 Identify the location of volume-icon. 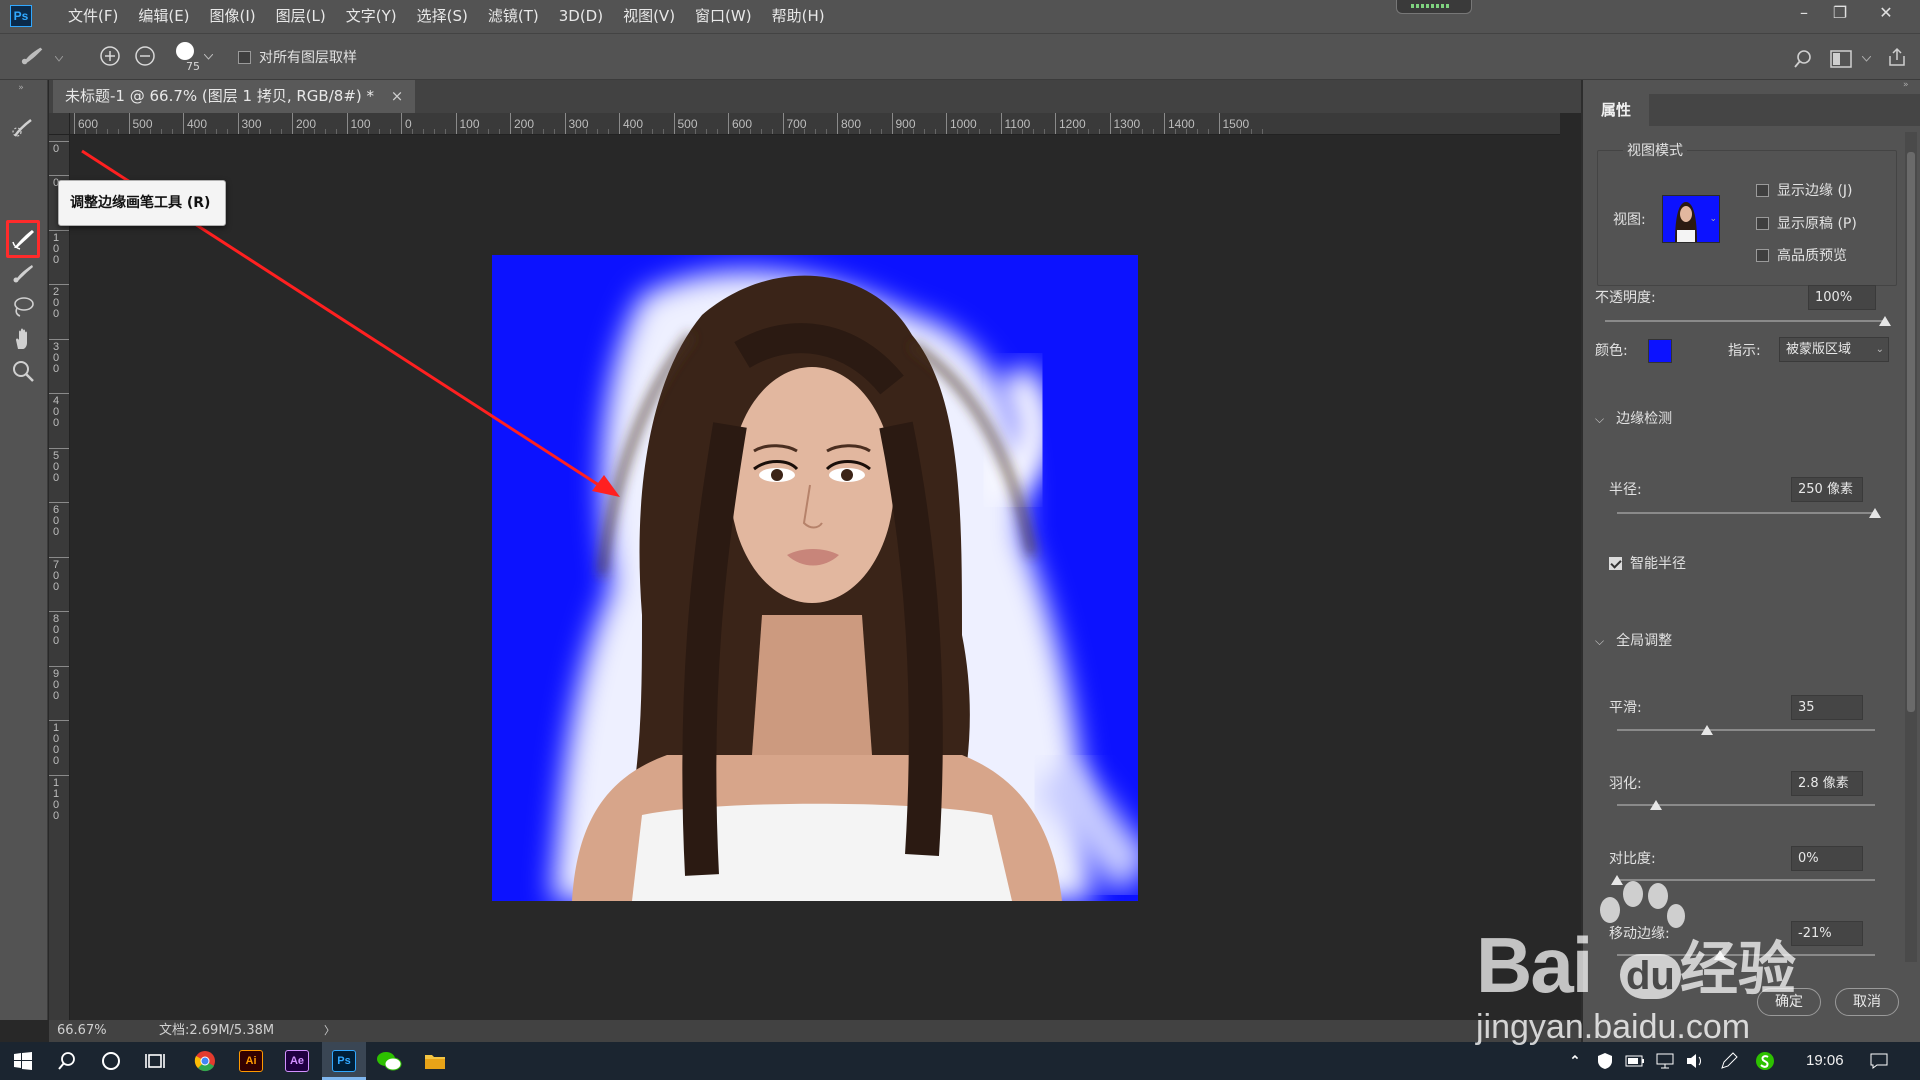
(1695, 1061).